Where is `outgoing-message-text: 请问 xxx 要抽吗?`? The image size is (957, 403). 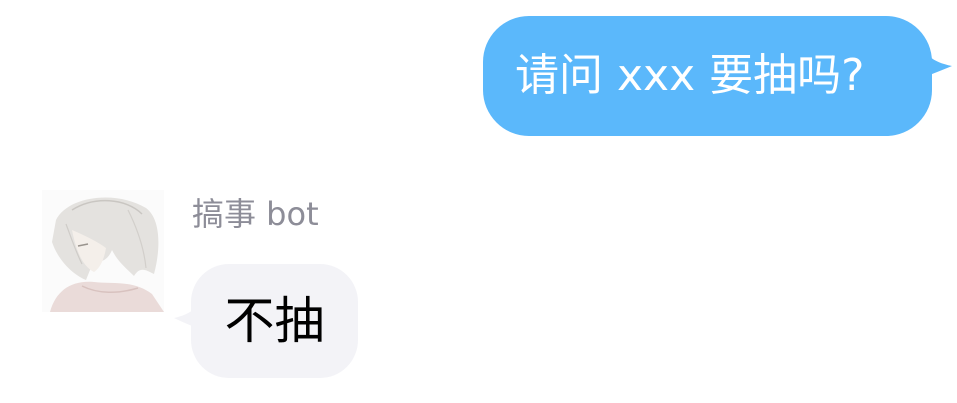
outgoing-message-text: 请问 xxx 要抽吗? is located at coordinates (690, 75).